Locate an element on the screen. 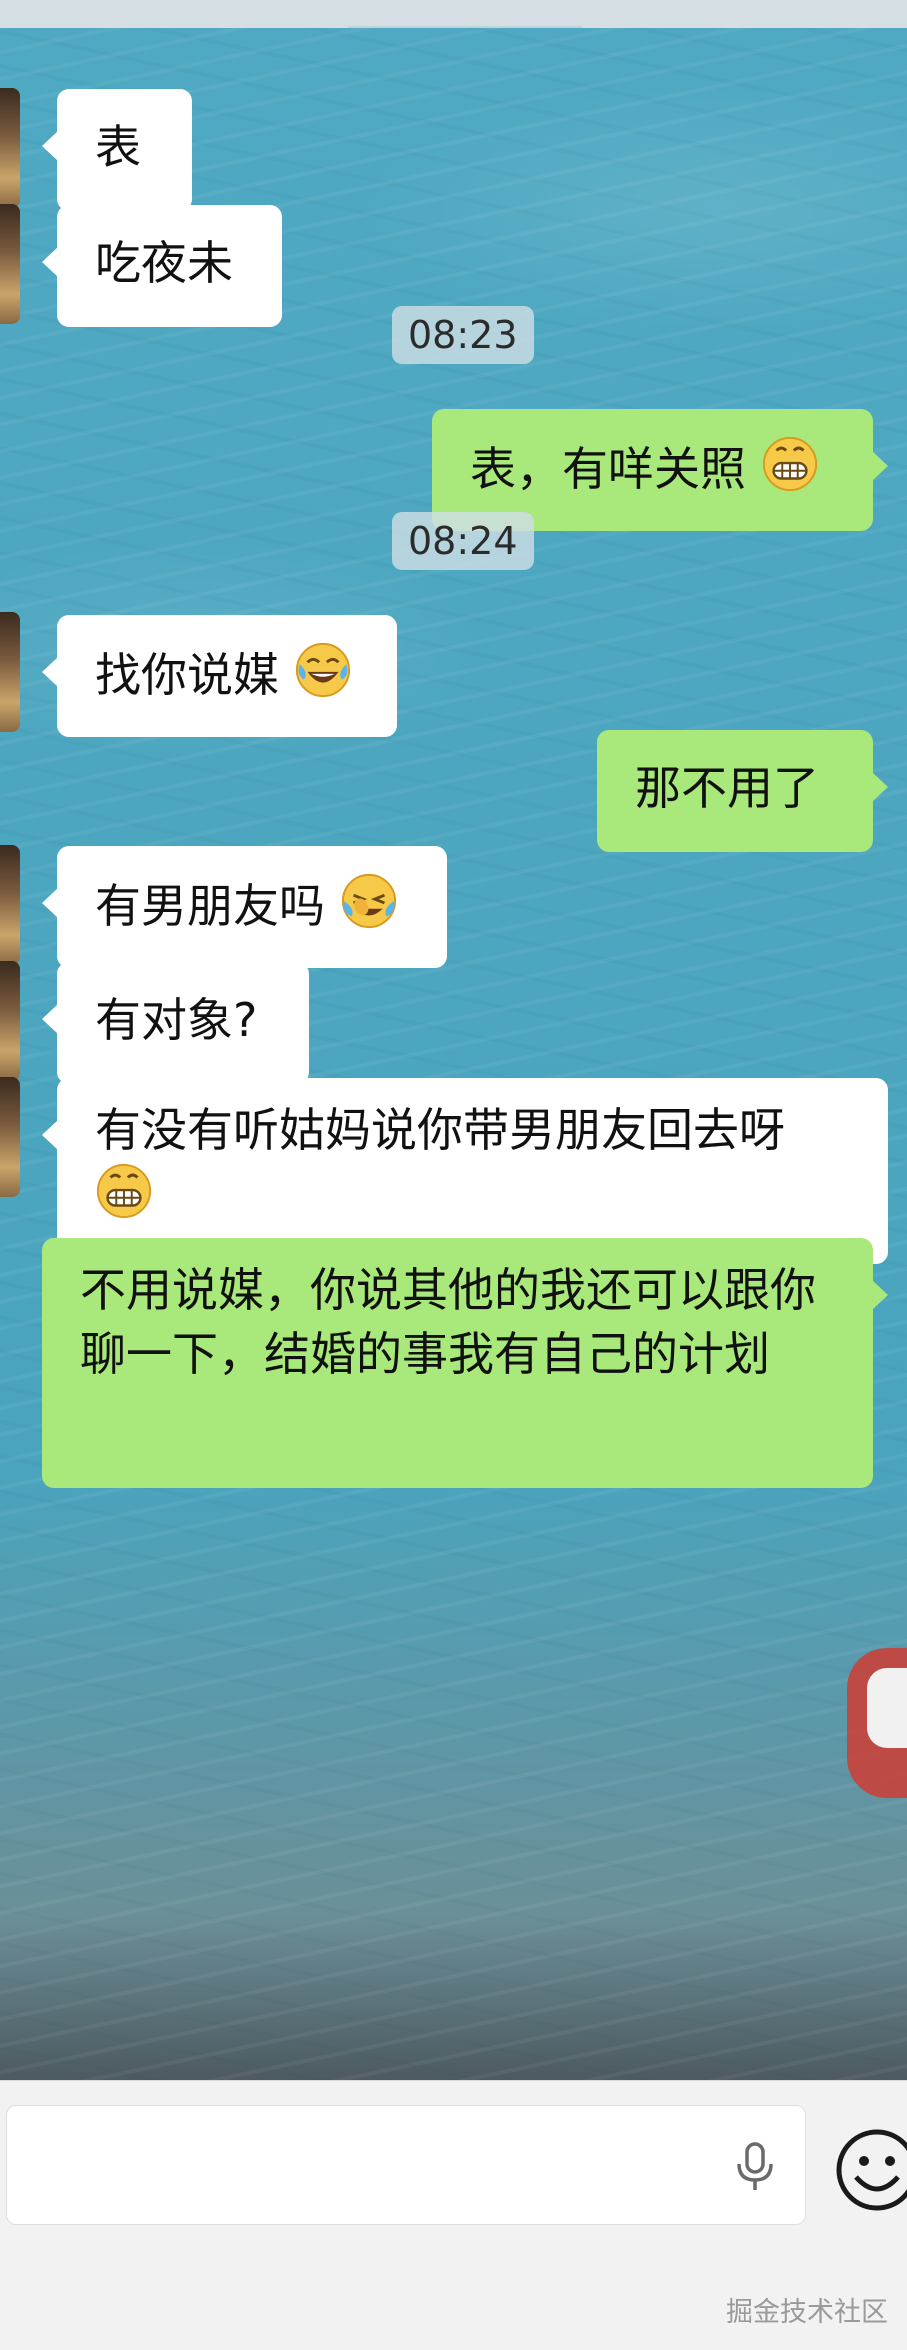 The height and width of the screenshot is (2350, 907). crying-laughing-icon is located at coordinates (368, 901).